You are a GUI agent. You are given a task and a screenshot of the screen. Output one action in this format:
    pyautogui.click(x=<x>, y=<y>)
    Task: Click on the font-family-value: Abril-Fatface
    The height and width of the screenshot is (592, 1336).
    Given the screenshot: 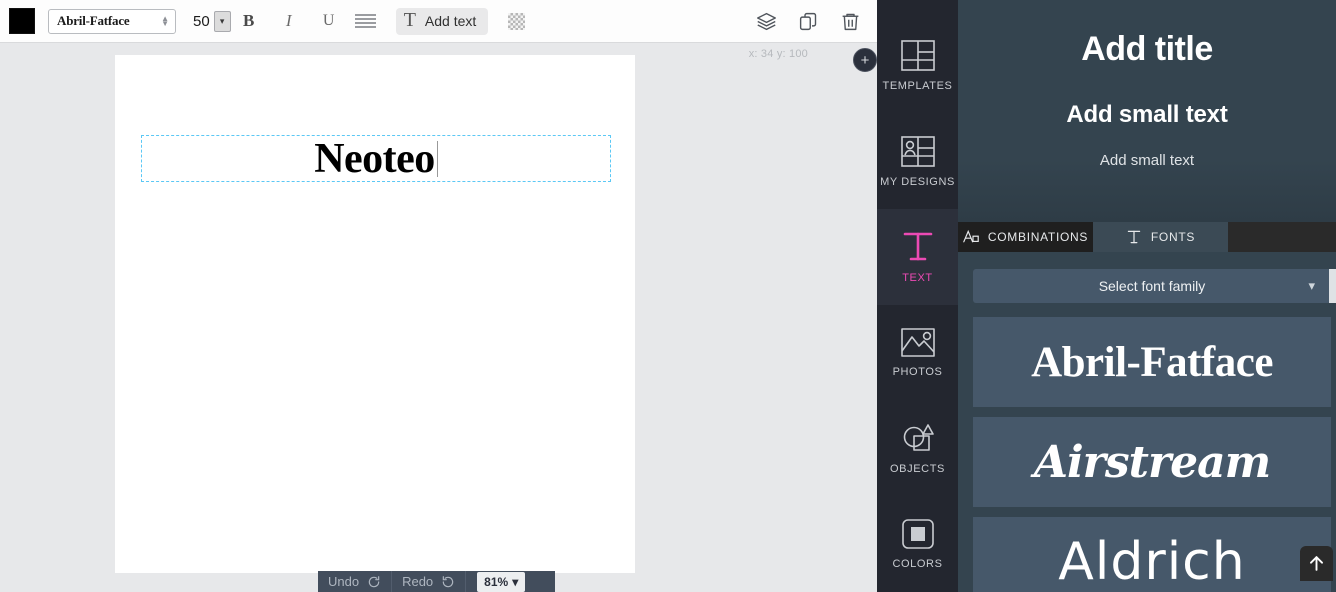 What is the action you would take?
    pyautogui.click(x=93, y=20)
    